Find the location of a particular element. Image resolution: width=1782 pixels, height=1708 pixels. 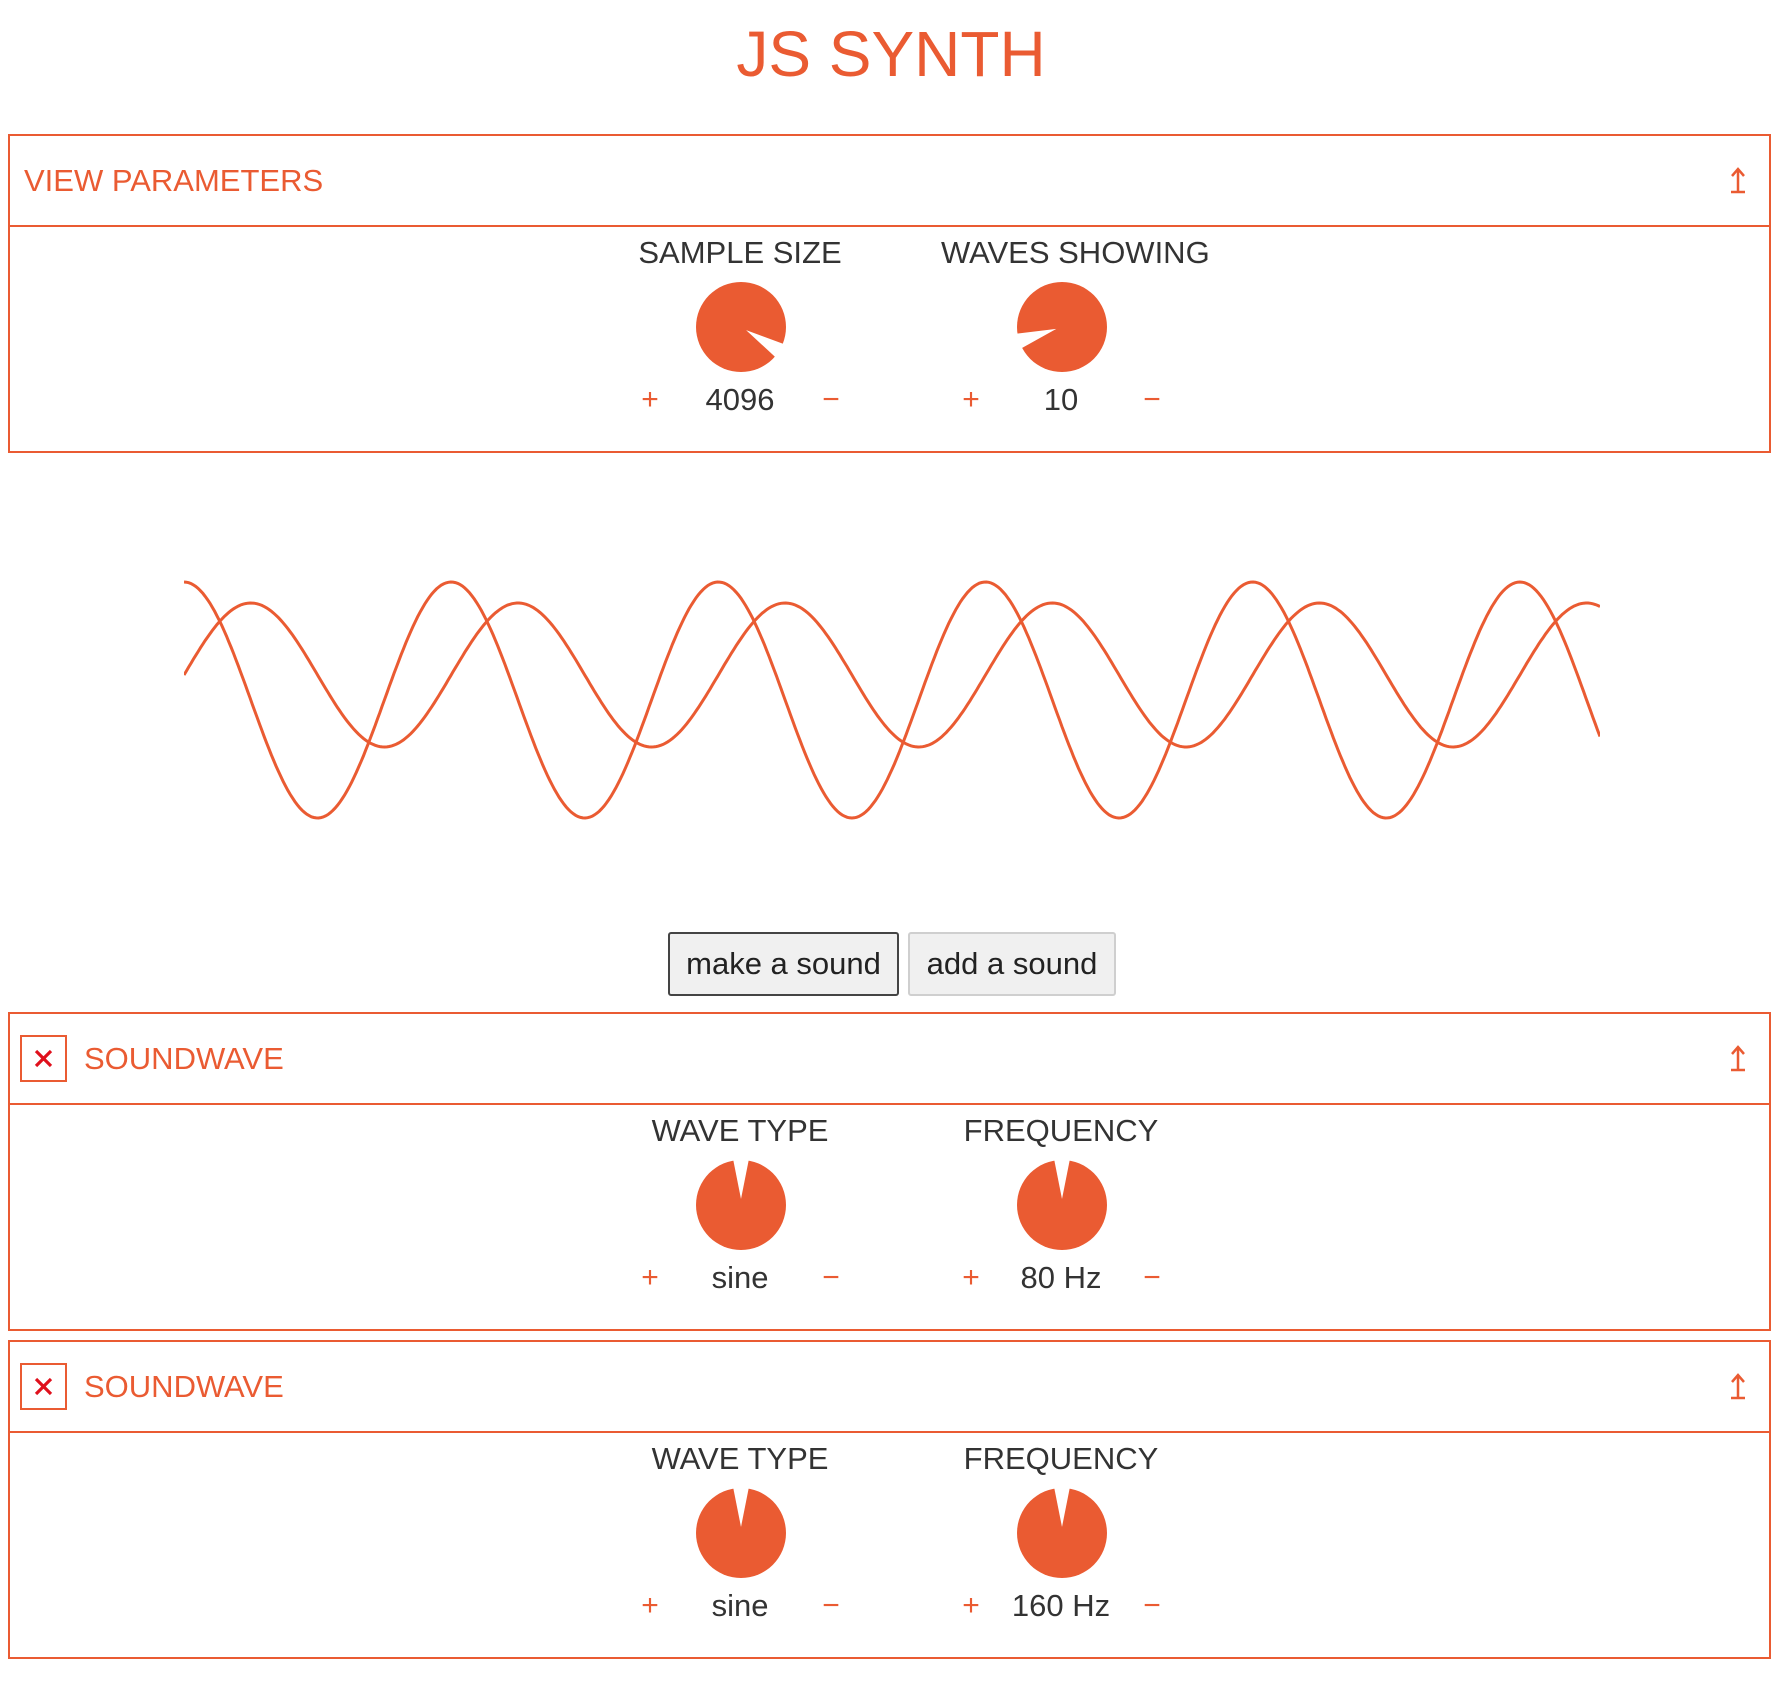

waves-showing-label: WAVES SHOWING is located at coordinates (1075, 252).